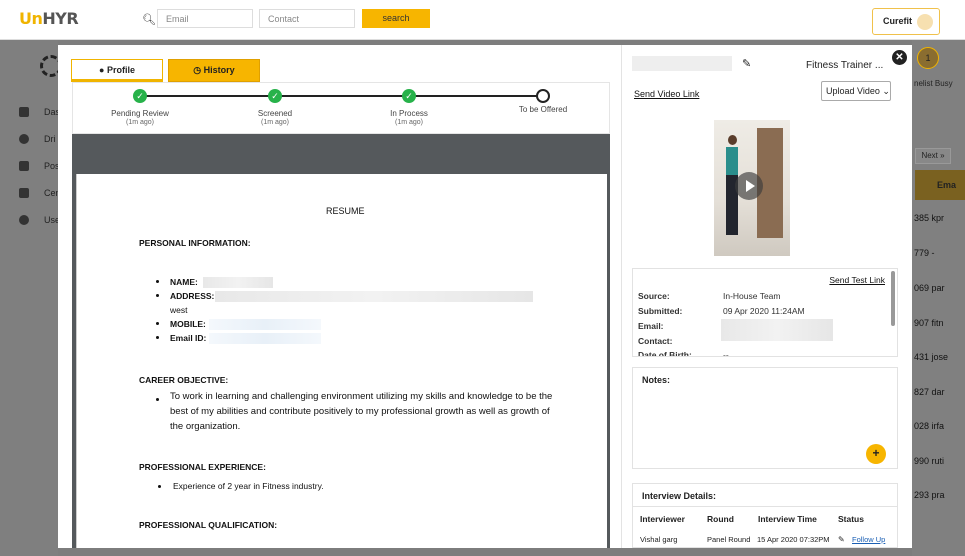 This screenshot has height=556, width=965. I want to click on info-value: 09 Apr 2020 11:24AM, so click(764, 311).